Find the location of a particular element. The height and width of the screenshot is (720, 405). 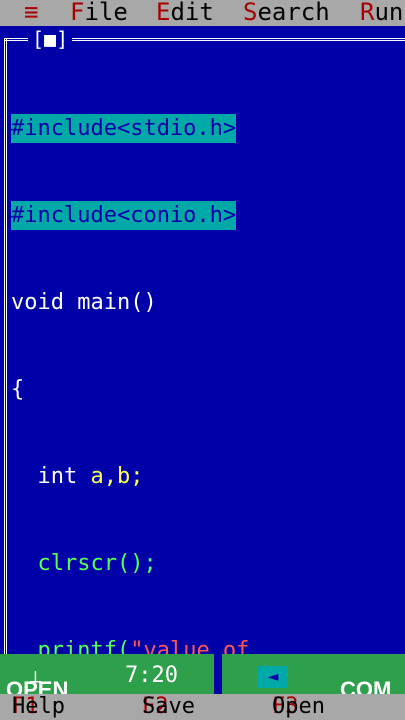

menu-run: Run is located at coordinates (381, 12).